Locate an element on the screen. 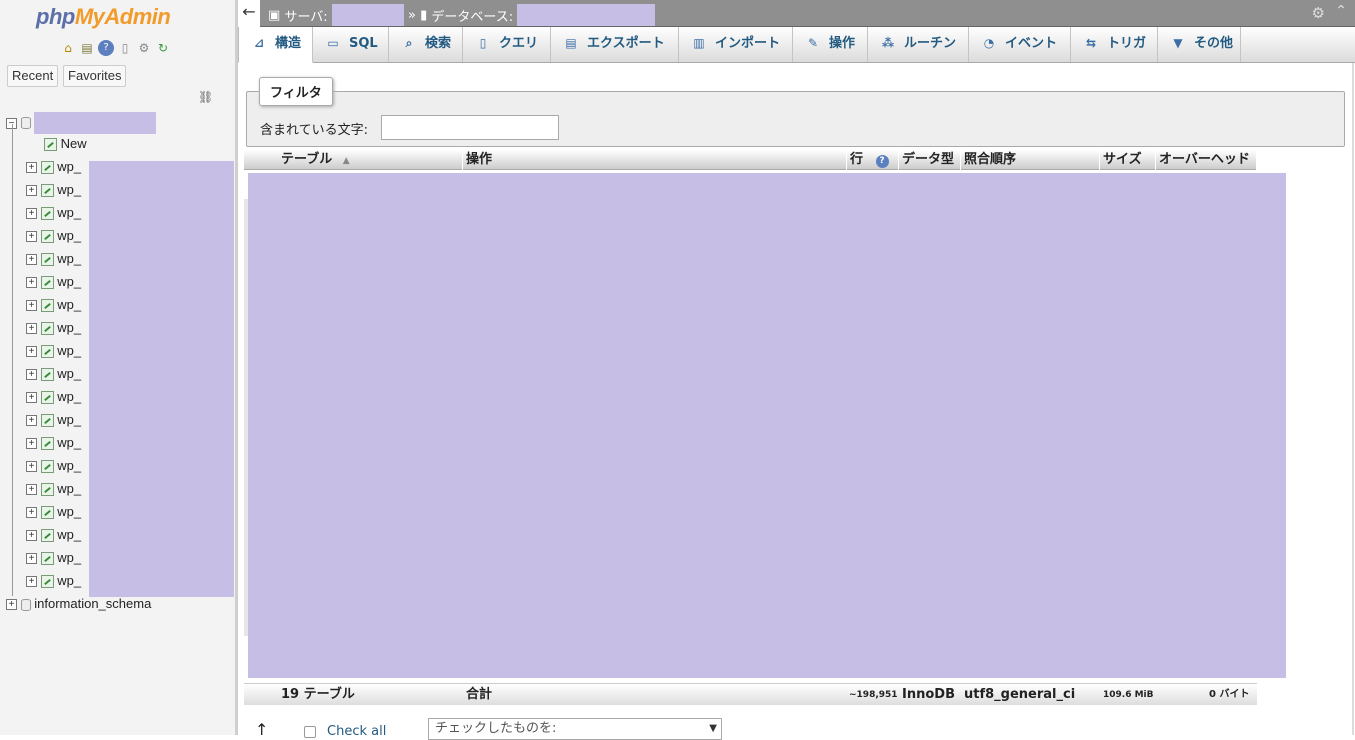 The width and height of the screenshot is (1355, 740). footer-total-label: 合計 is located at coordinates (479, 694).